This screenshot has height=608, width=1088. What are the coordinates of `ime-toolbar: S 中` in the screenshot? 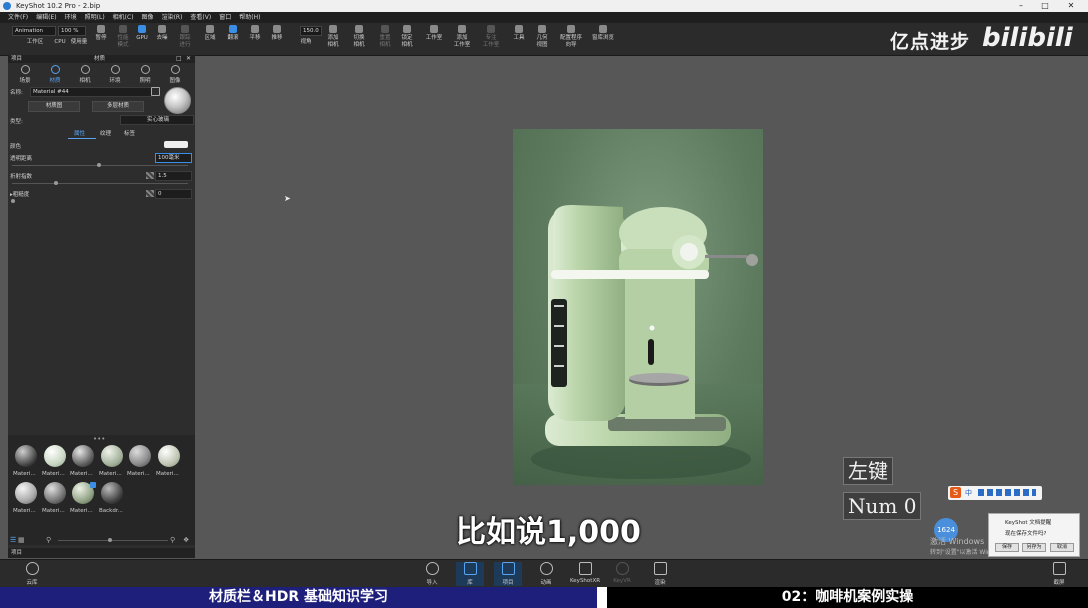 It's located at (995, 493).